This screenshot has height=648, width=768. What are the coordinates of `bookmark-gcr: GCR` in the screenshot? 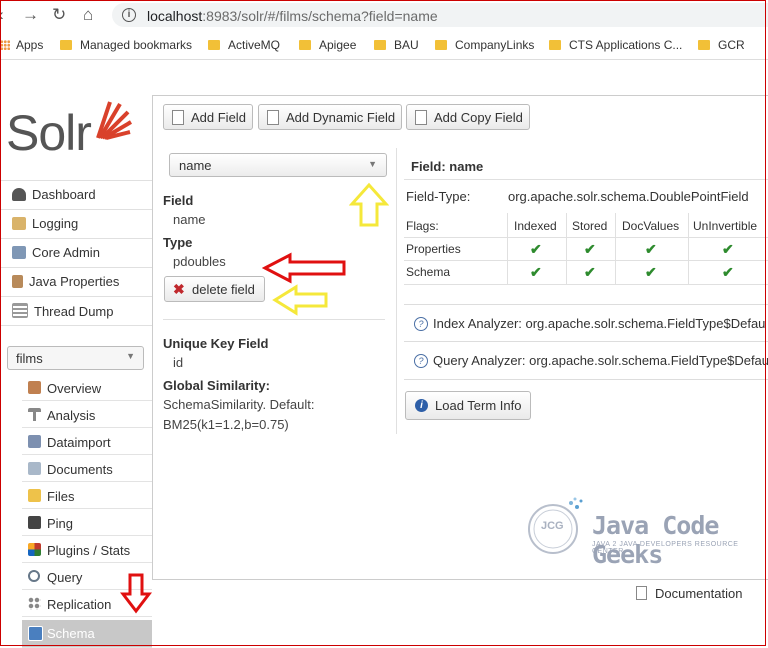 It's located at (721, 45).